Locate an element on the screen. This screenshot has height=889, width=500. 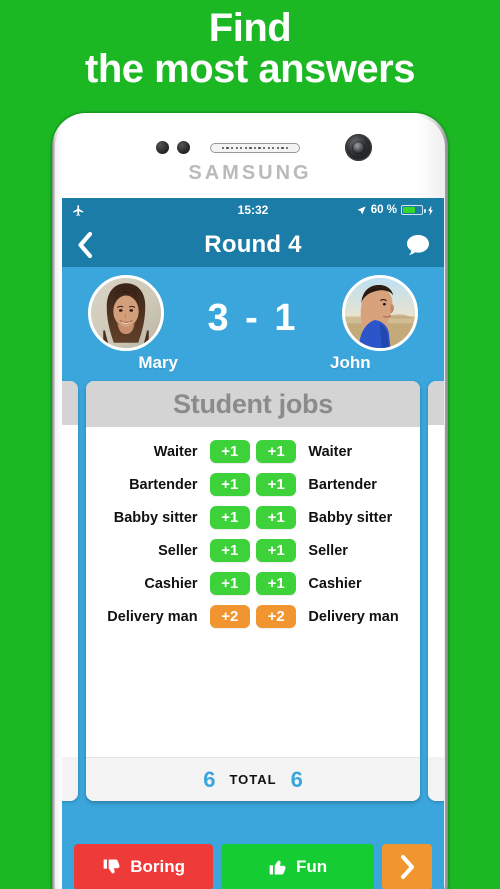
app-nav-bar: Round 4 is located at coordinates (253, 244).